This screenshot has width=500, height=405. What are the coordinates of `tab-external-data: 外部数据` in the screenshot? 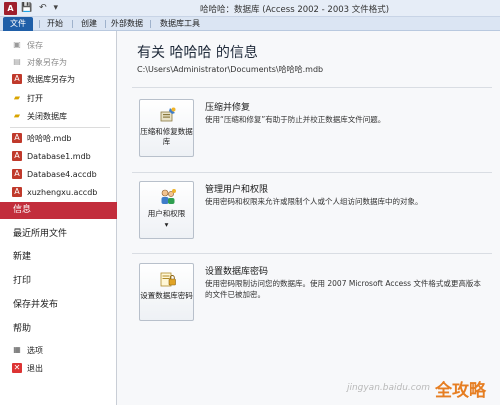 It's located at (127, 24).